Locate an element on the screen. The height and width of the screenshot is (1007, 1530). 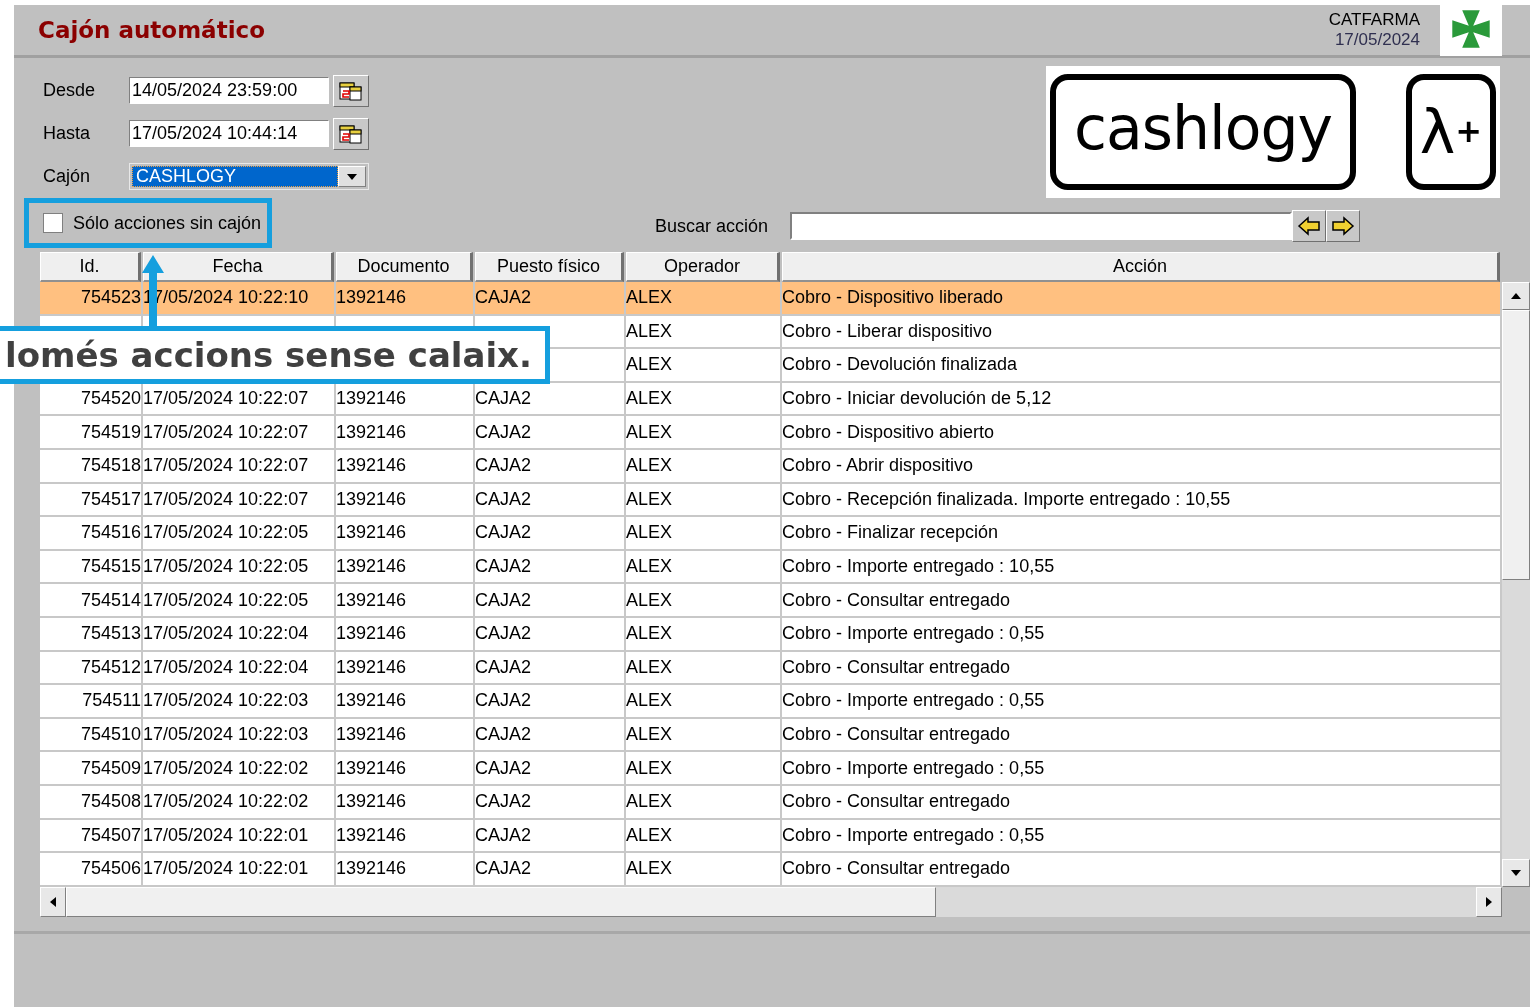
table-cell: 754512 is located at coordinates (110, 667).